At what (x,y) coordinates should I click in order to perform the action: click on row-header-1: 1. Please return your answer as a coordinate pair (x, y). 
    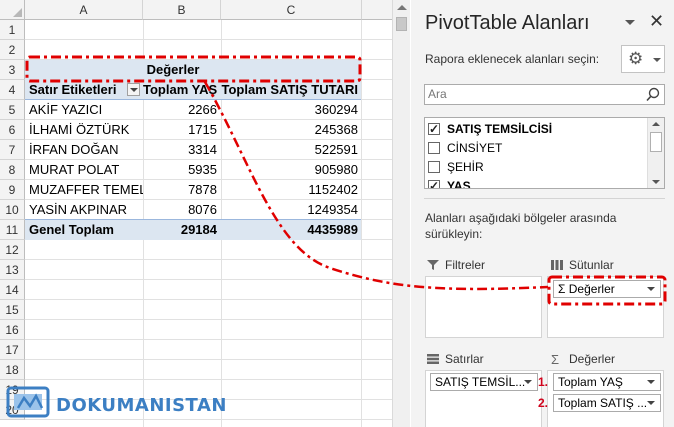
    Looking at the image, I should click on (12, 30).